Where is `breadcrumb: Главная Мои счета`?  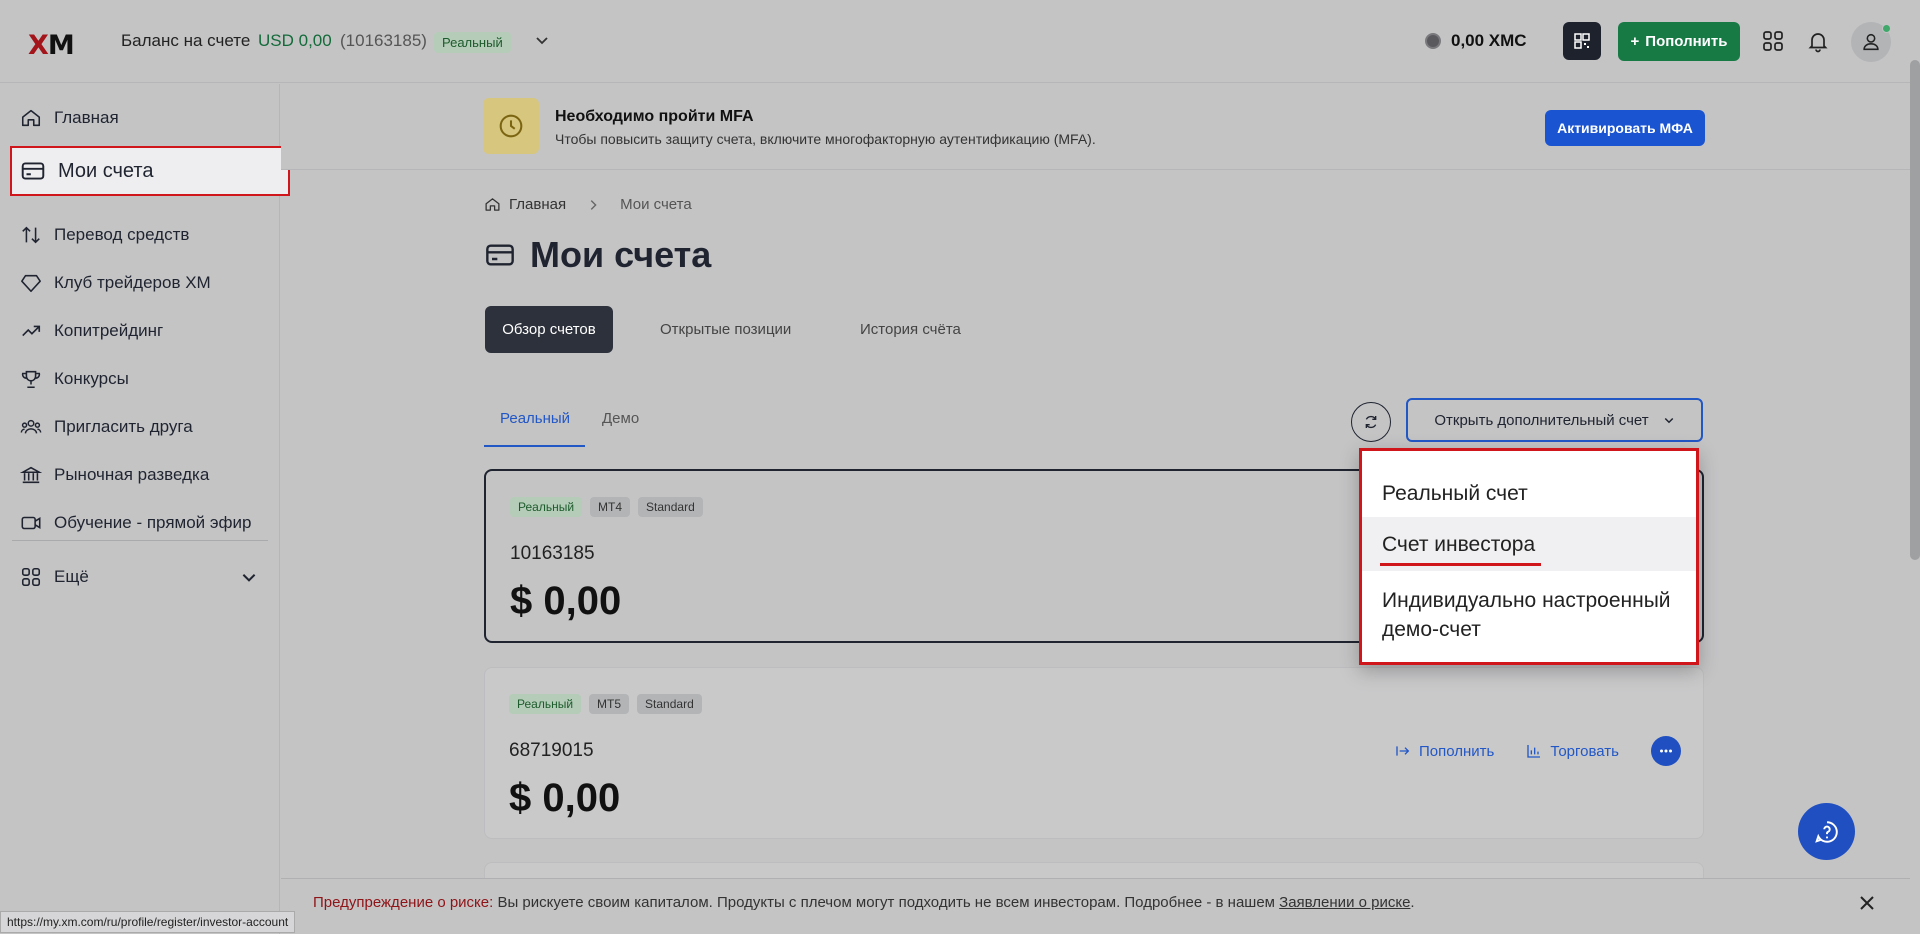 breadcrumb: Главная Мои счета is located at coordinates (588, 204).